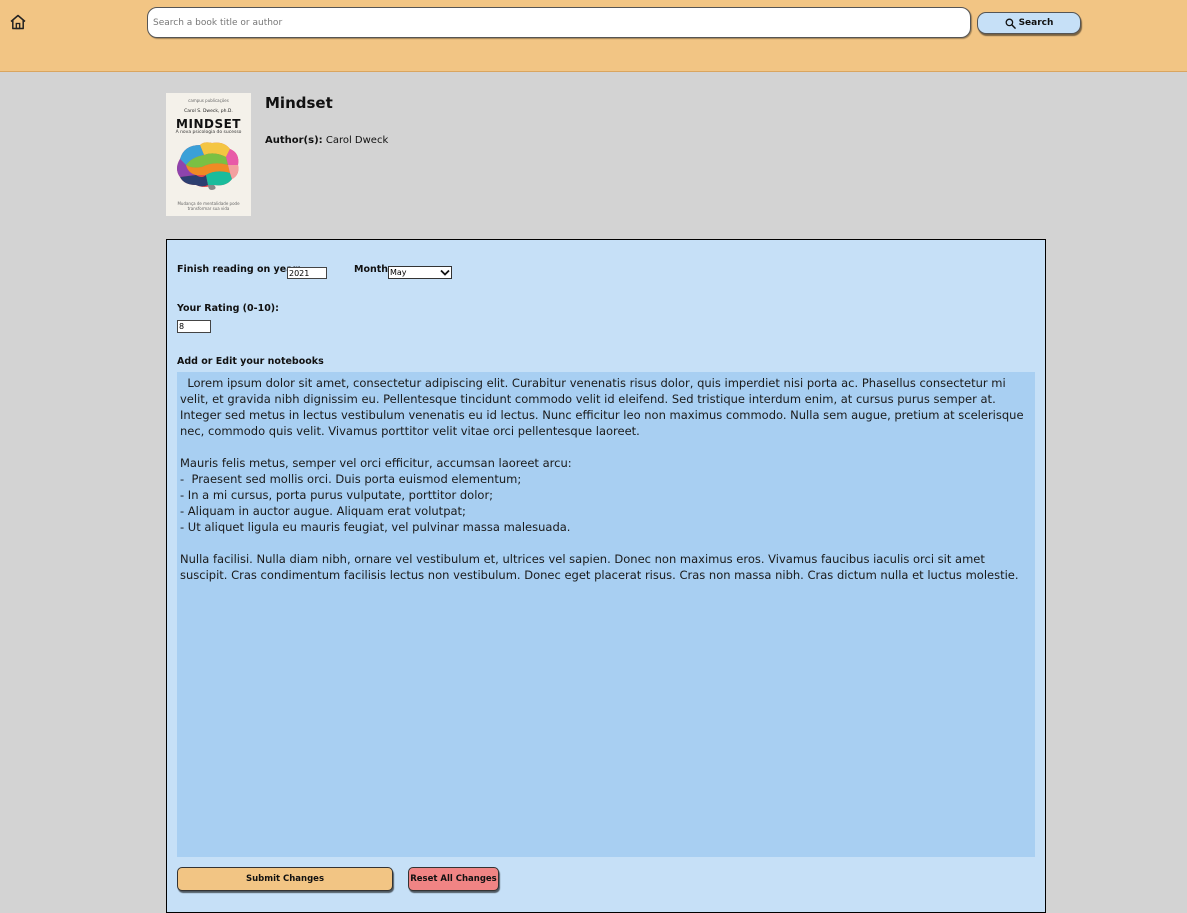 Image resolution: width=1187 pixels, height=913 pixels. Describe the element at coordinates (194, 326) in the screenshot. I see `rating-input` at that location.